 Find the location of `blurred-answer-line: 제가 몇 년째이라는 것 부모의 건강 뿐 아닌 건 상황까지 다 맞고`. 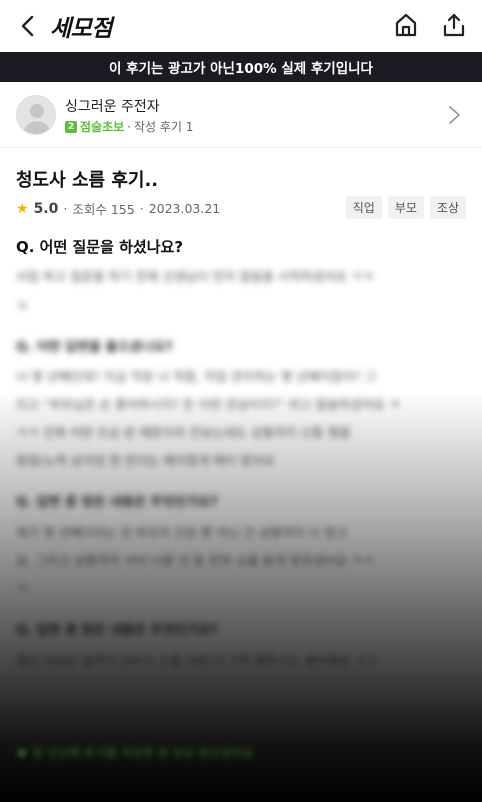

blurred-answer-line: 제가 몇 년째이라는 것 부모의 건강 뿐 아닌 건 상황까지 다 맞고 is located at coordinates (182, 532).